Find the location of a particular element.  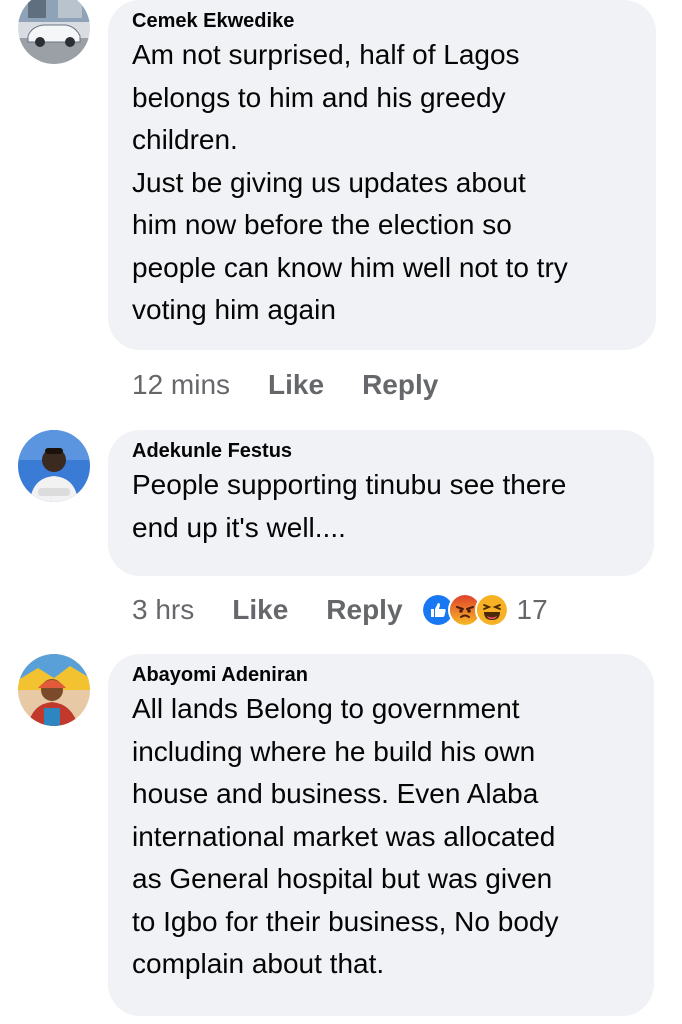

comment-author: Cemek Ekwedike is located at coordinates (382, 21).